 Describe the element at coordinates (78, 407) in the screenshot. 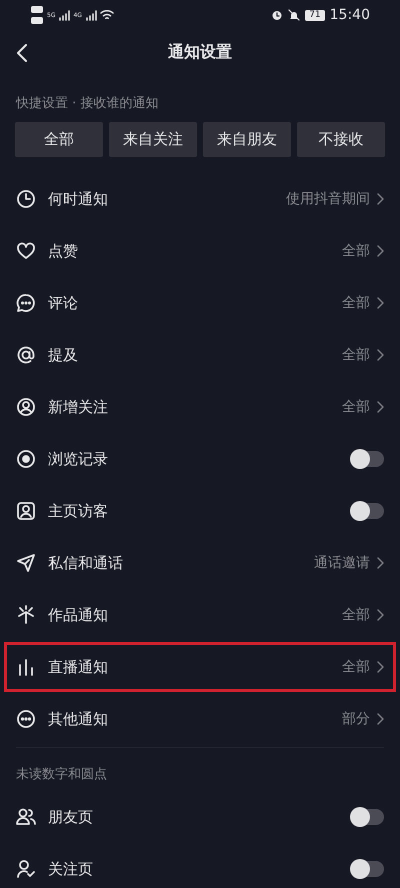

I see `setting-label: 新增关注` at that location.